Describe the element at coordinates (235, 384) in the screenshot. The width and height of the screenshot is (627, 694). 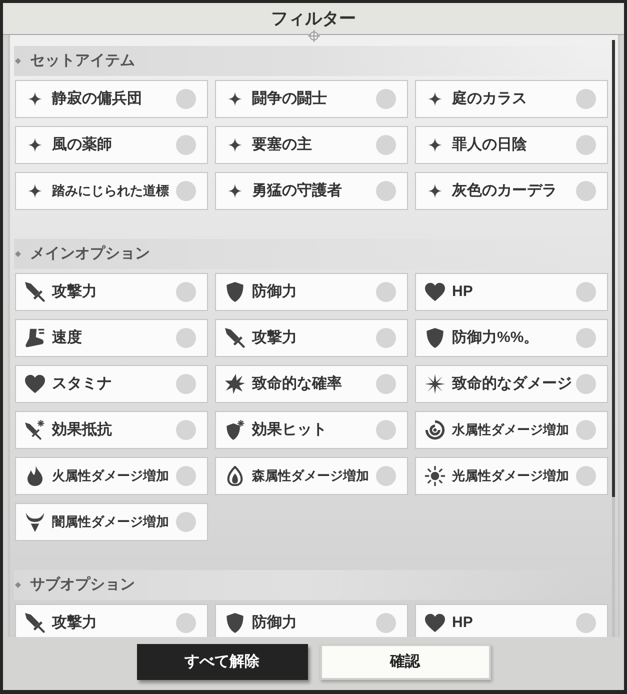
I see `burst-icon` at that location.